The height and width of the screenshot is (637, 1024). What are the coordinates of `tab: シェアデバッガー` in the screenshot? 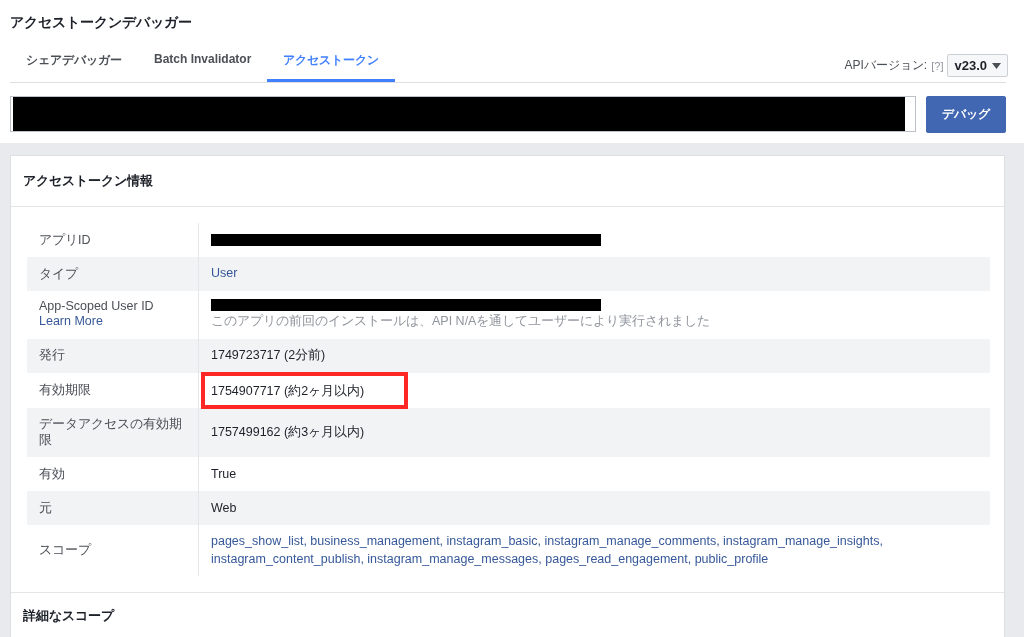 It's located at (74, 67).